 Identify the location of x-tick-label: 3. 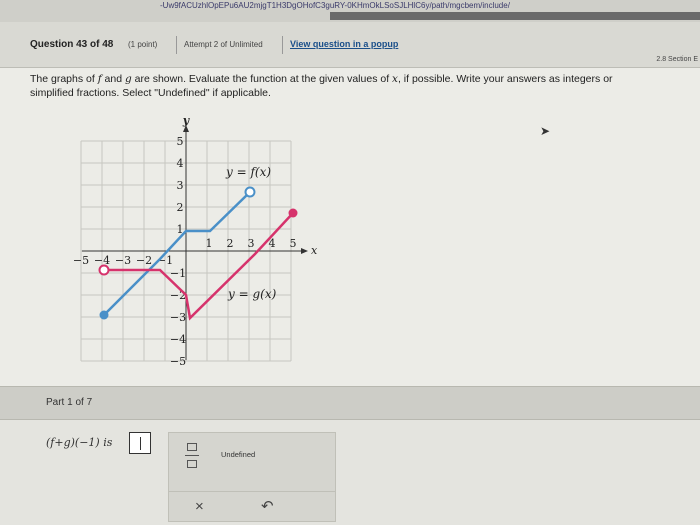
(251, 243).